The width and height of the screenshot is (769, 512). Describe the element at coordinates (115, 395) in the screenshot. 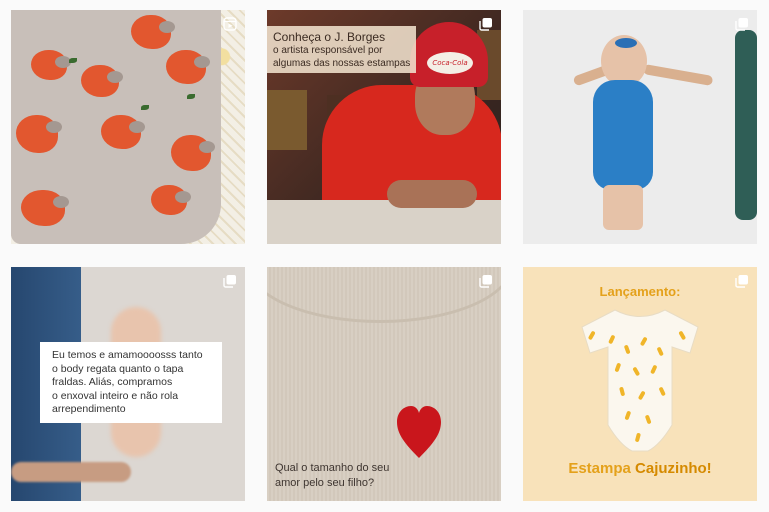

I see `testimonial-line: o enxoval inteiro e não rola` at that location.